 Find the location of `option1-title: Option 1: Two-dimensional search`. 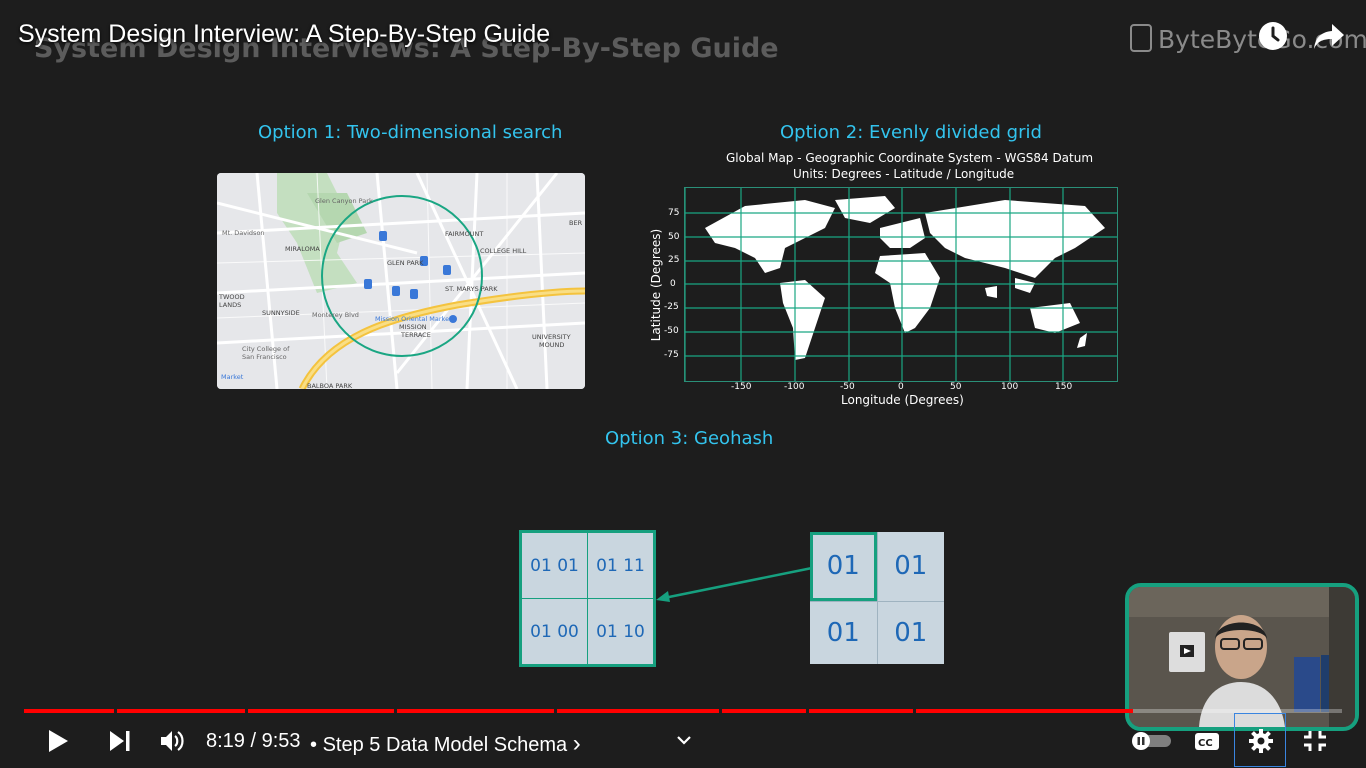

option1-title: Option 1: Two-dimensional search is located at coordinates (410, 132).